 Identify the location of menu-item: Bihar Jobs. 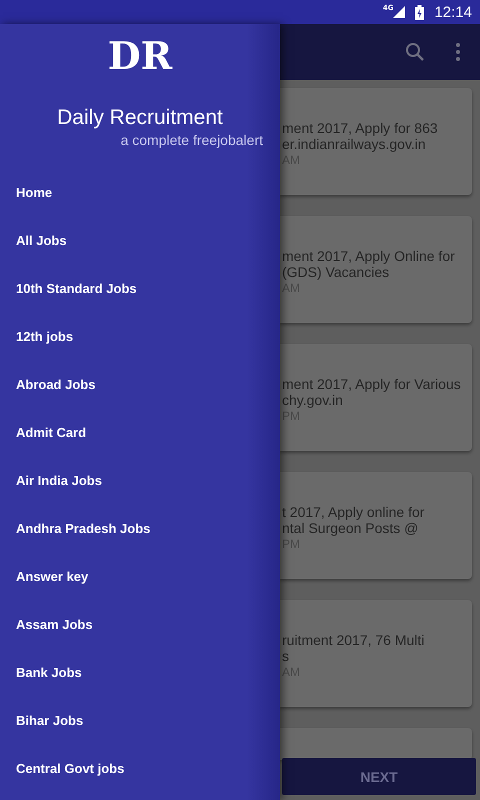
(140, 720).